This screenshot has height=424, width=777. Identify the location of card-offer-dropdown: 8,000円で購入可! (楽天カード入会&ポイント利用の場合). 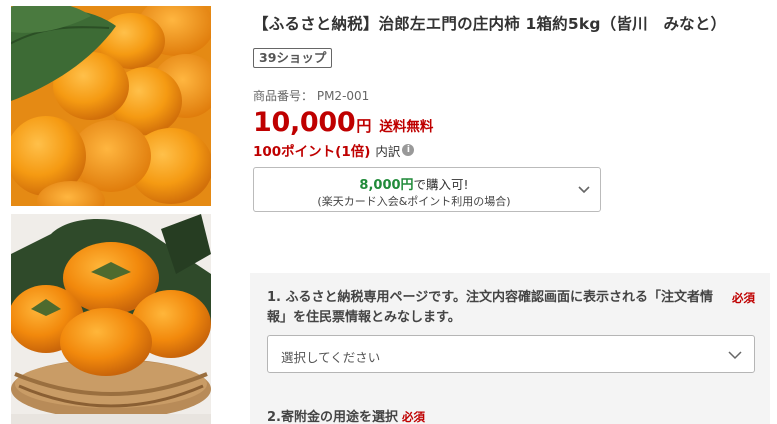
(427, 189).